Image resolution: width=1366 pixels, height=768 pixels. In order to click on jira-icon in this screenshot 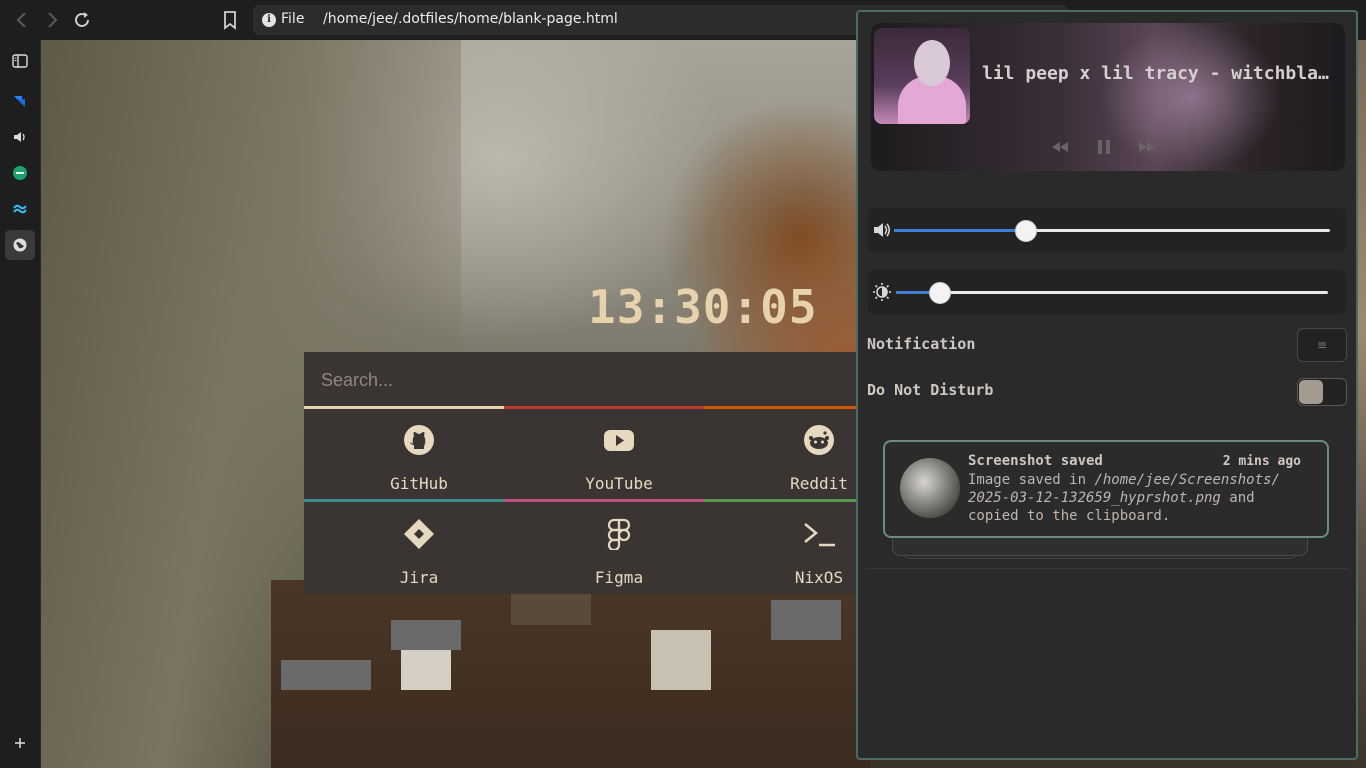, I will do `click(19, 101)`.